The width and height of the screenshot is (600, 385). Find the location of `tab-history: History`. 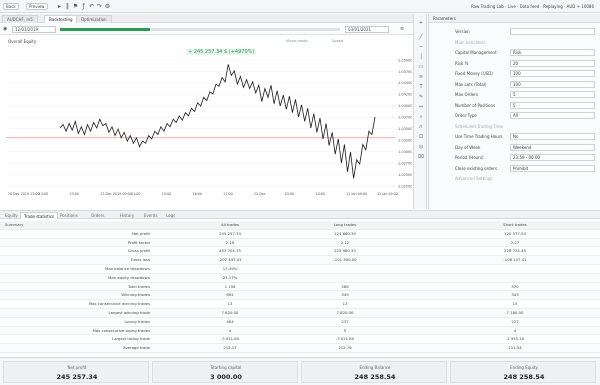

tab-history: History is located at coordinates (127, 215).